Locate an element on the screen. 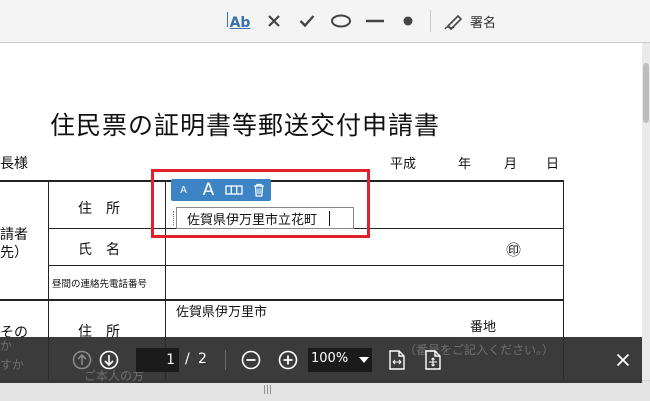 This screenshot has height=401, width=650. address-prefix: 佐賀県伊万里市 is located at coordinates (222, 312).